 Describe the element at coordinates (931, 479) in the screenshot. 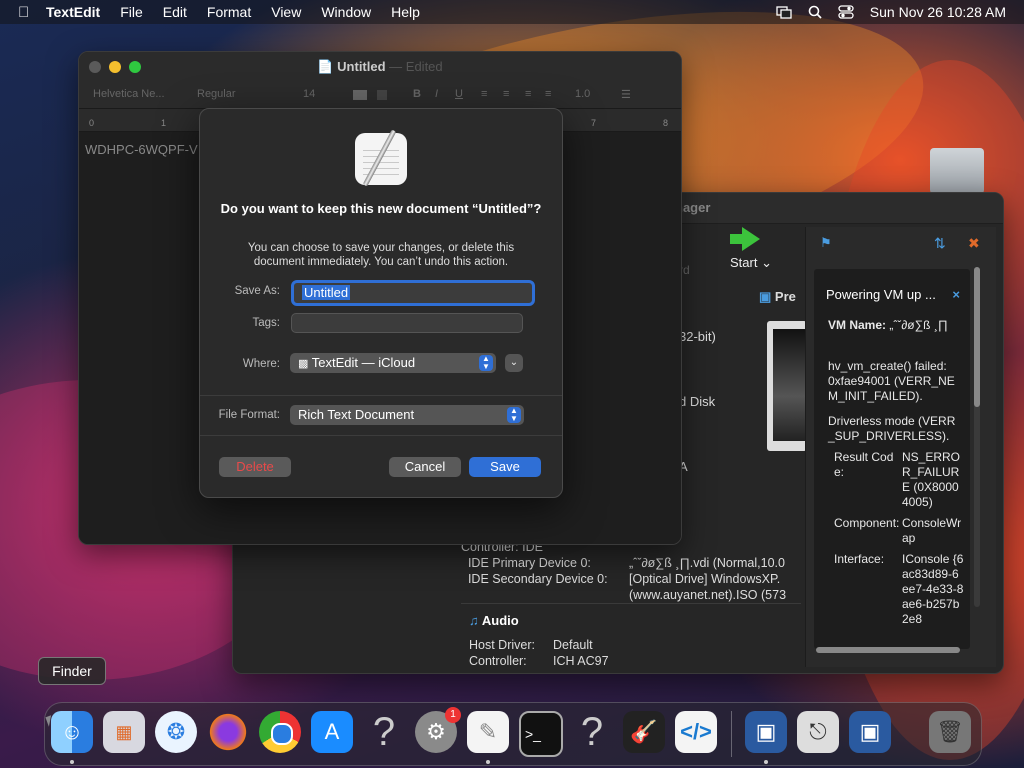

I see `result-code-value: NS_ERROR_FAILURE (0X80004005)` at that location.